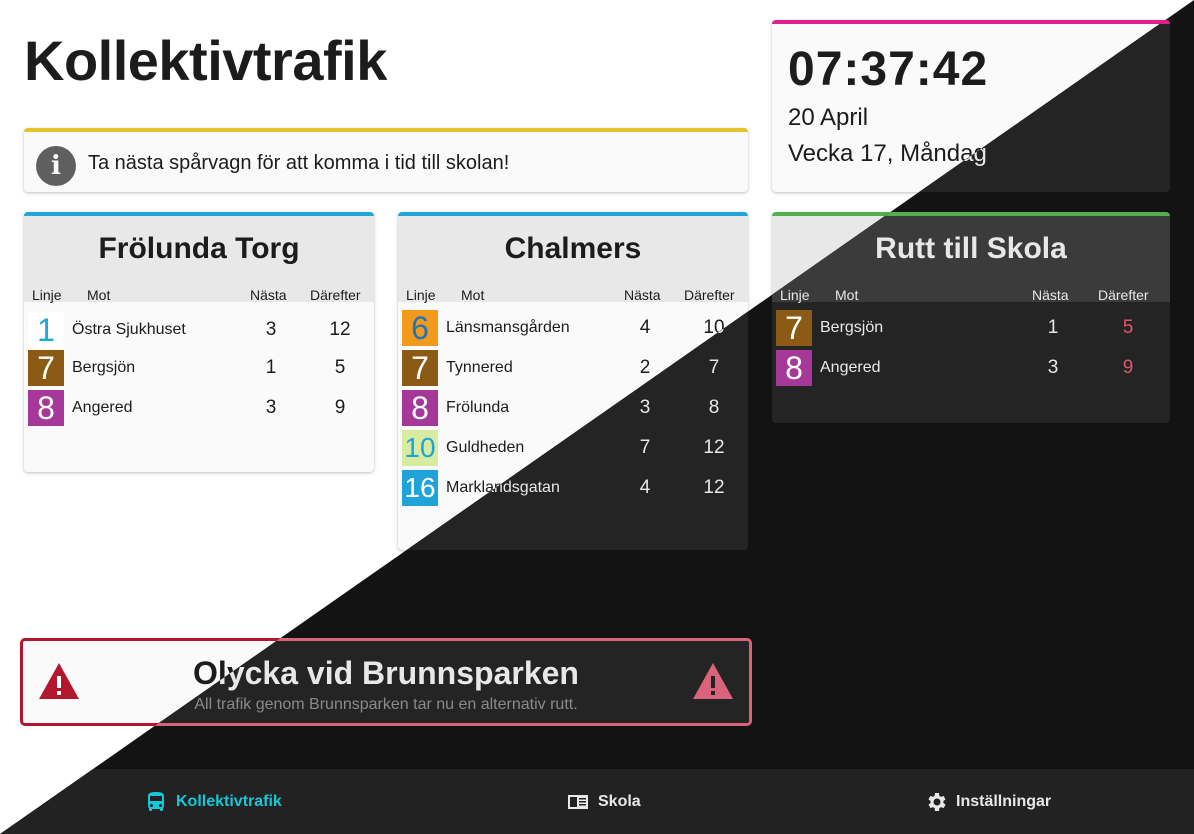  Describe the element at coordinates (619, 801) in the screenshot. I see `nav-label: Skola` at that location.